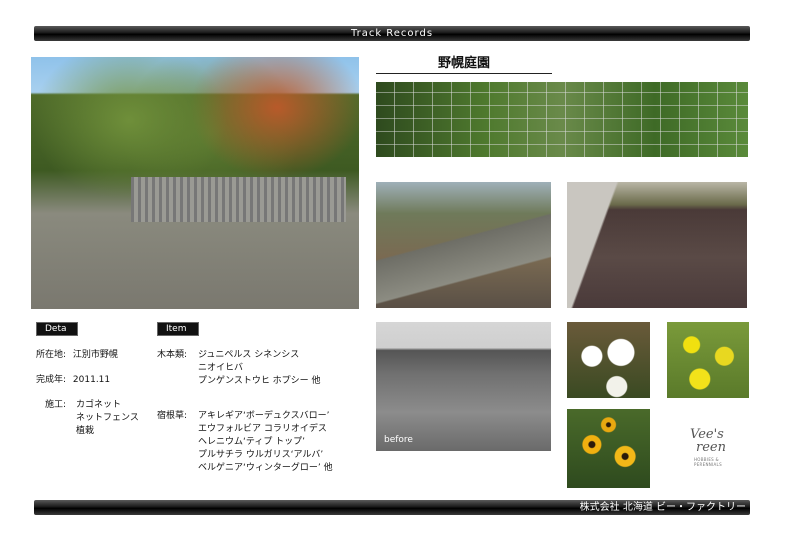  What do you see at coordinates (259, 381) in the screenshot?
I see `tree-item: プンゲンストウヒ ホプシー 他` at bounding box center [259, 381].